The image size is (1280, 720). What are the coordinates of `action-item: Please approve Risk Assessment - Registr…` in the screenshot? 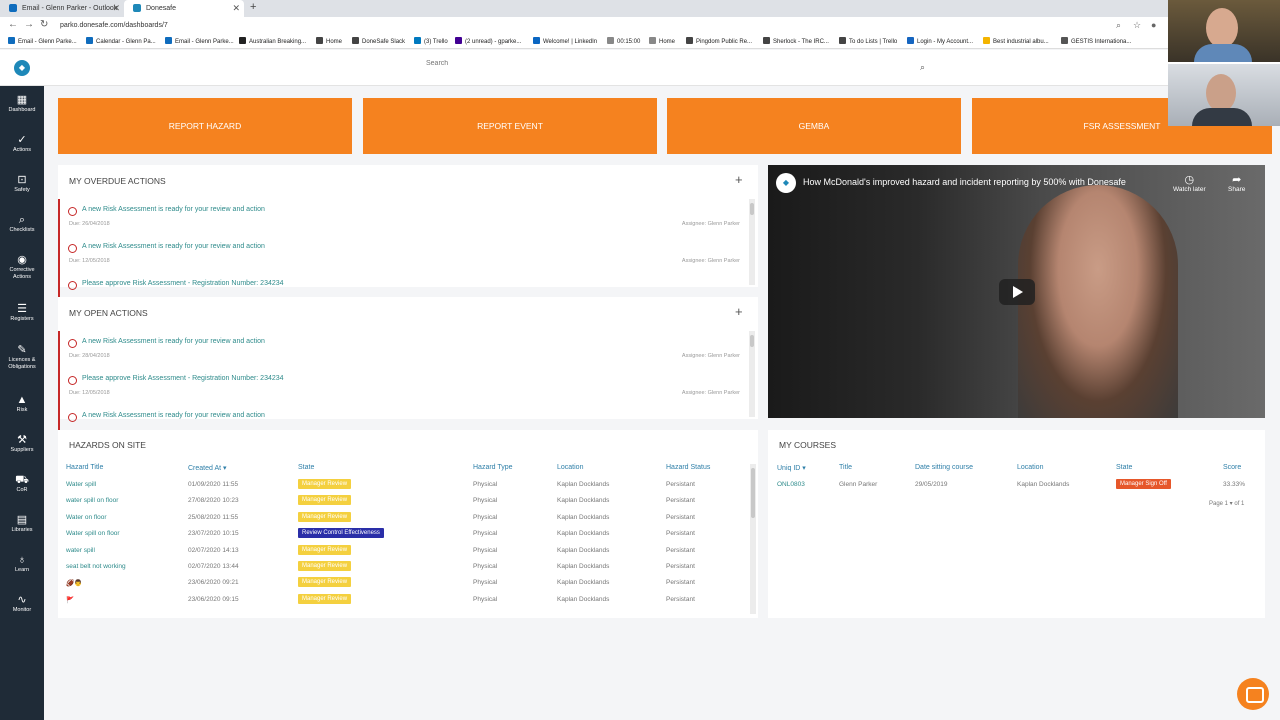 It's located at (402, 386).